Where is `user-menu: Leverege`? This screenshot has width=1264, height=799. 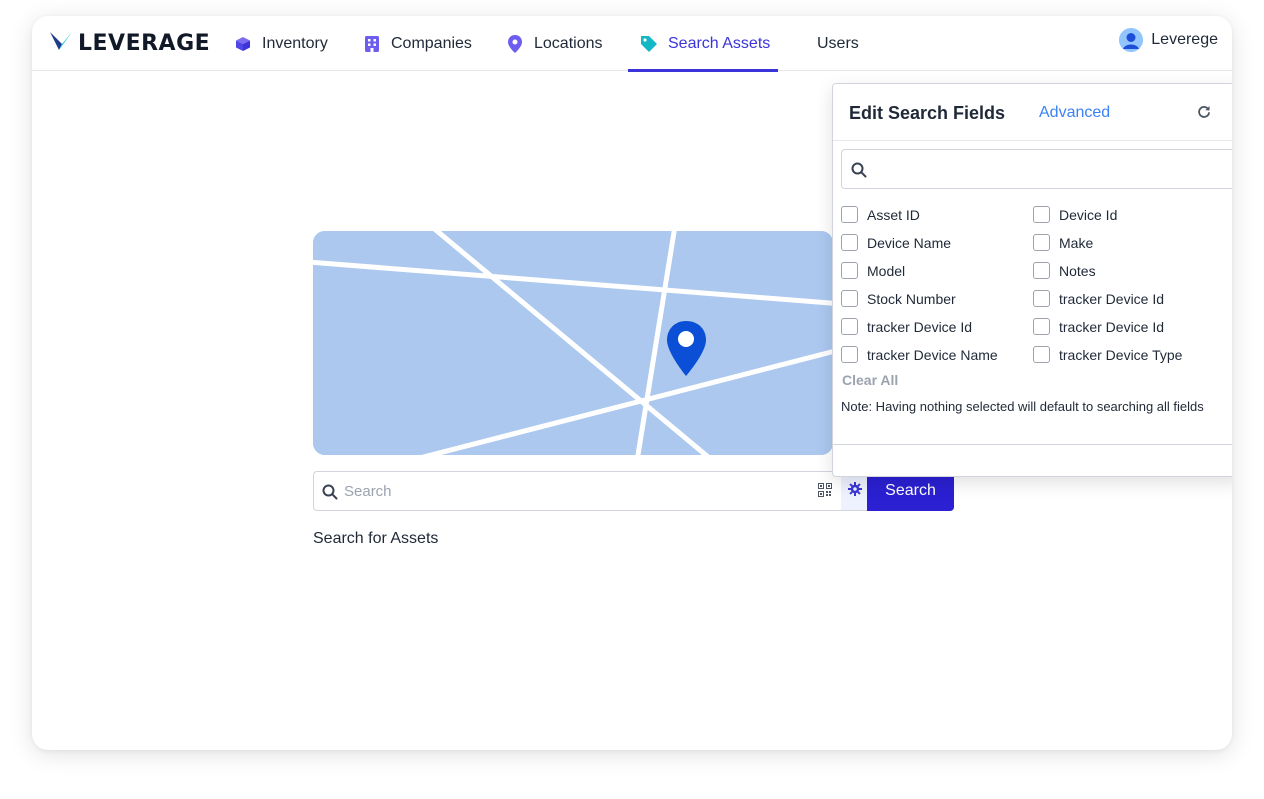
user-menu: Leverege is located at coordinates (1168, 40).